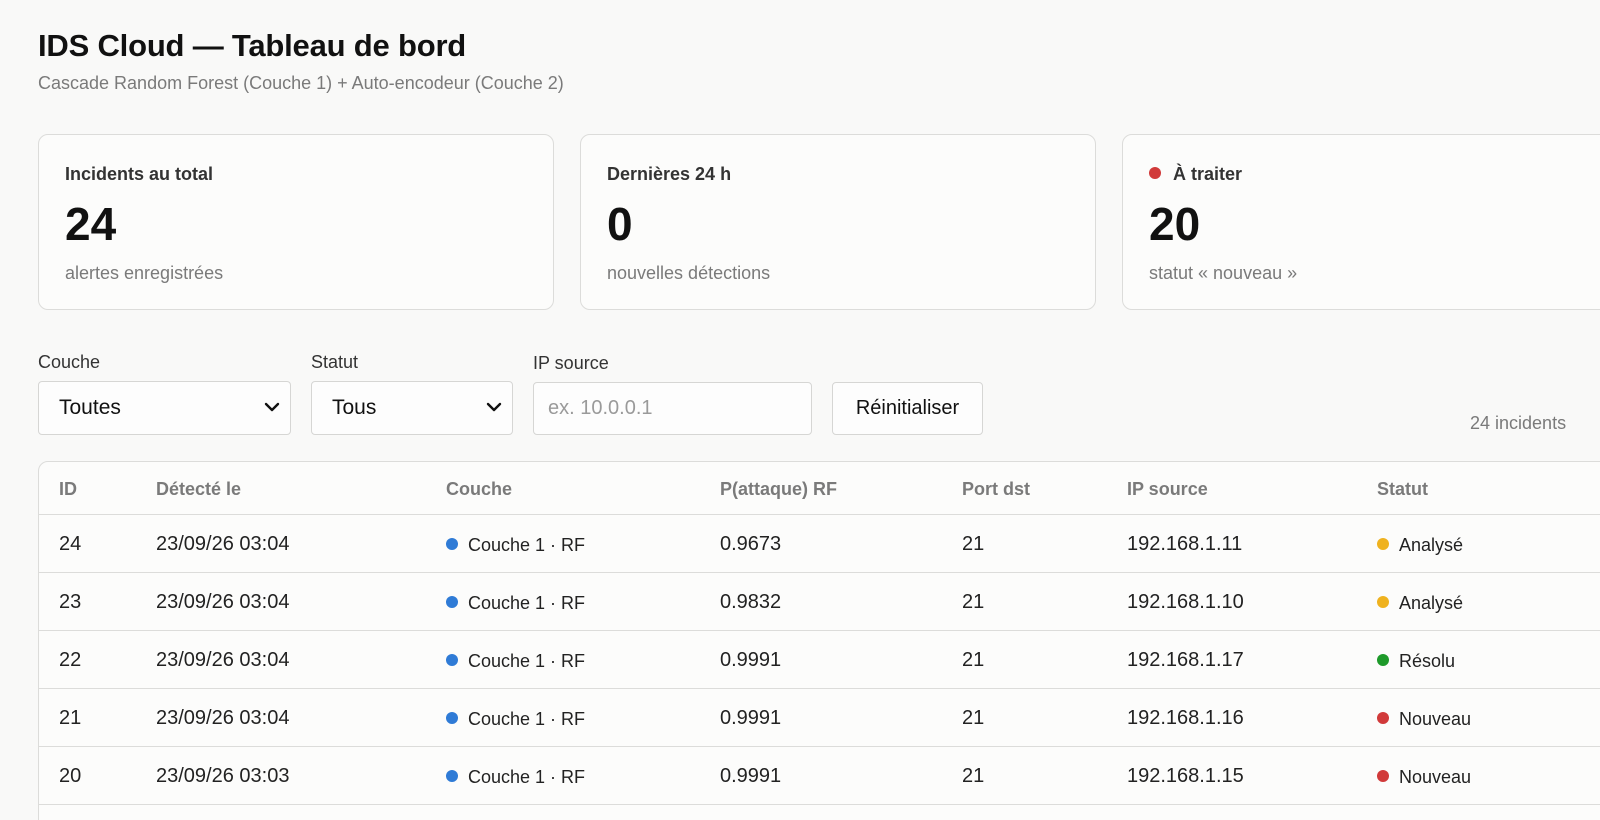 This screenshot has width=1600, height=820. What do you see at coordinates (1167, 489) in the screenshot?
I see `column-header-ip: IP source` at bounding box center [1167, 489].